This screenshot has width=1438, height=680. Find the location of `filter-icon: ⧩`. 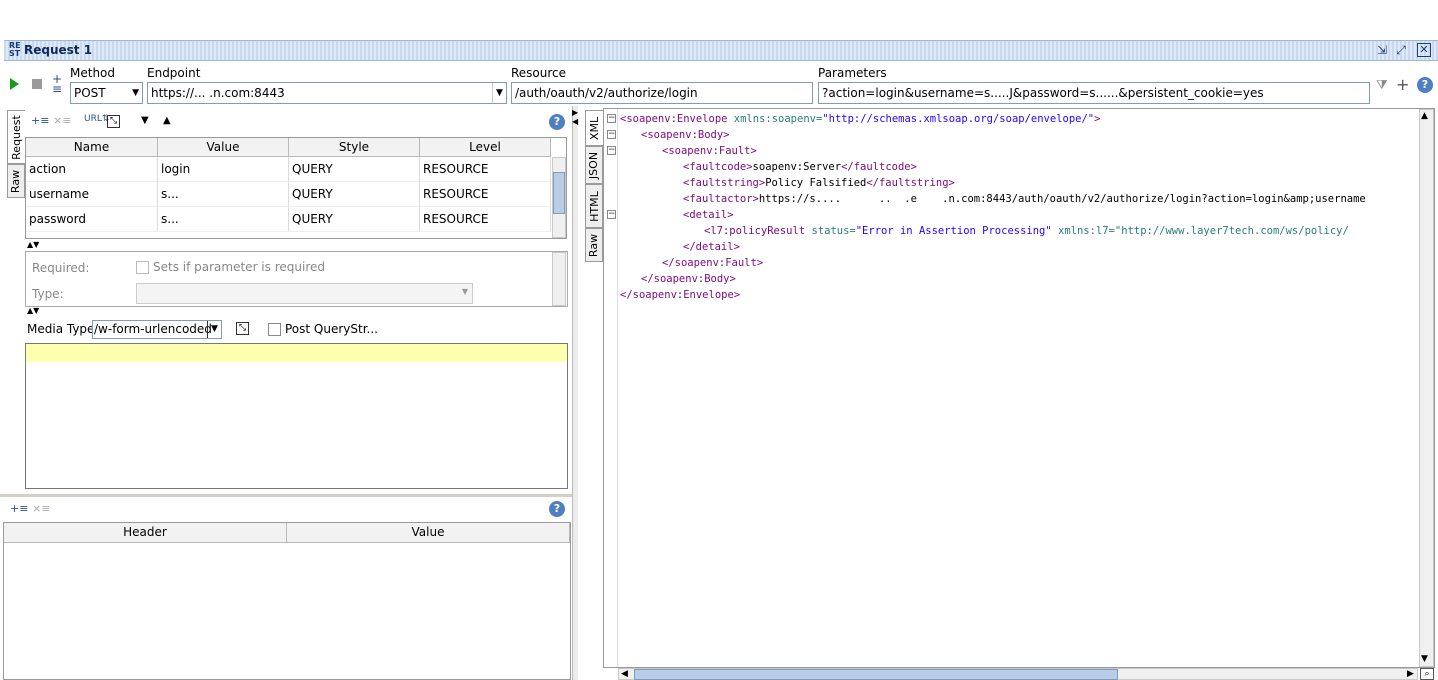

filter-icon: ⧩ is located at coordinates (1382, 85).